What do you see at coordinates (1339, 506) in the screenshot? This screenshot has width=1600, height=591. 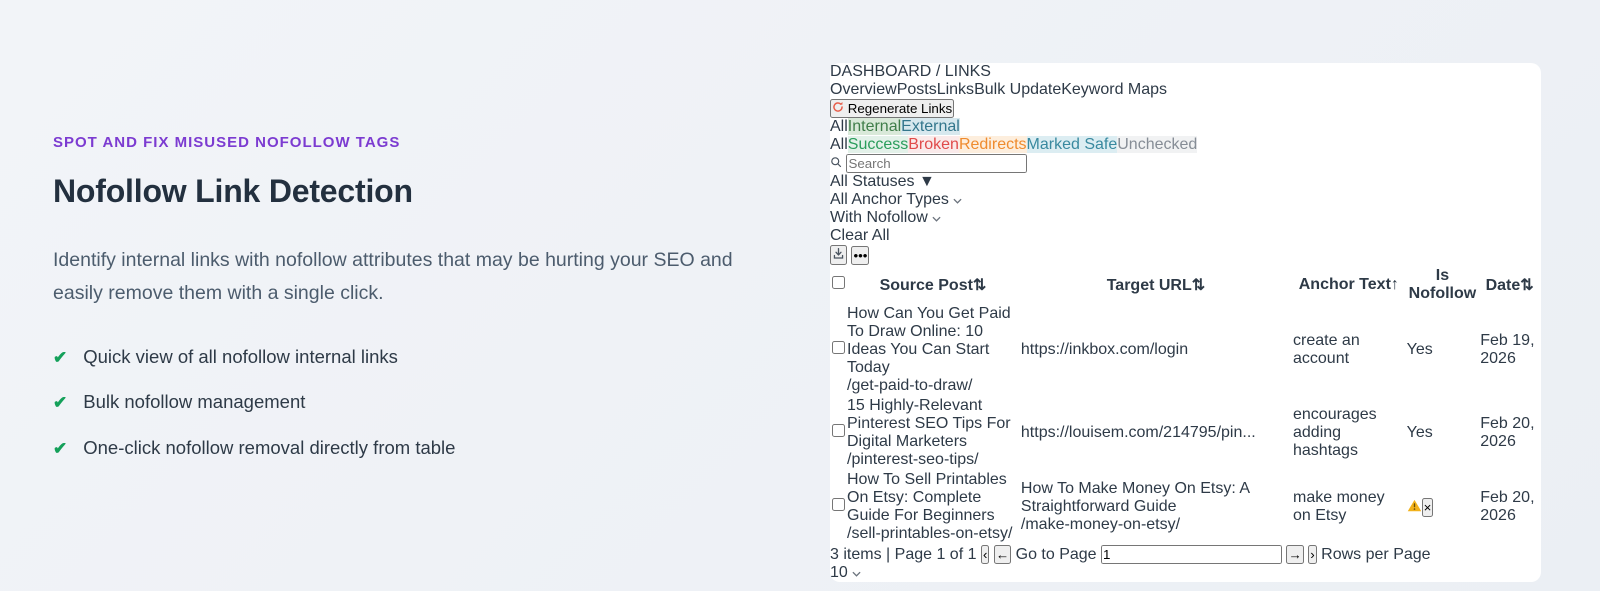 I see `anchor-text-cell: make money on Etsy` at bounding box center [1339, 506].